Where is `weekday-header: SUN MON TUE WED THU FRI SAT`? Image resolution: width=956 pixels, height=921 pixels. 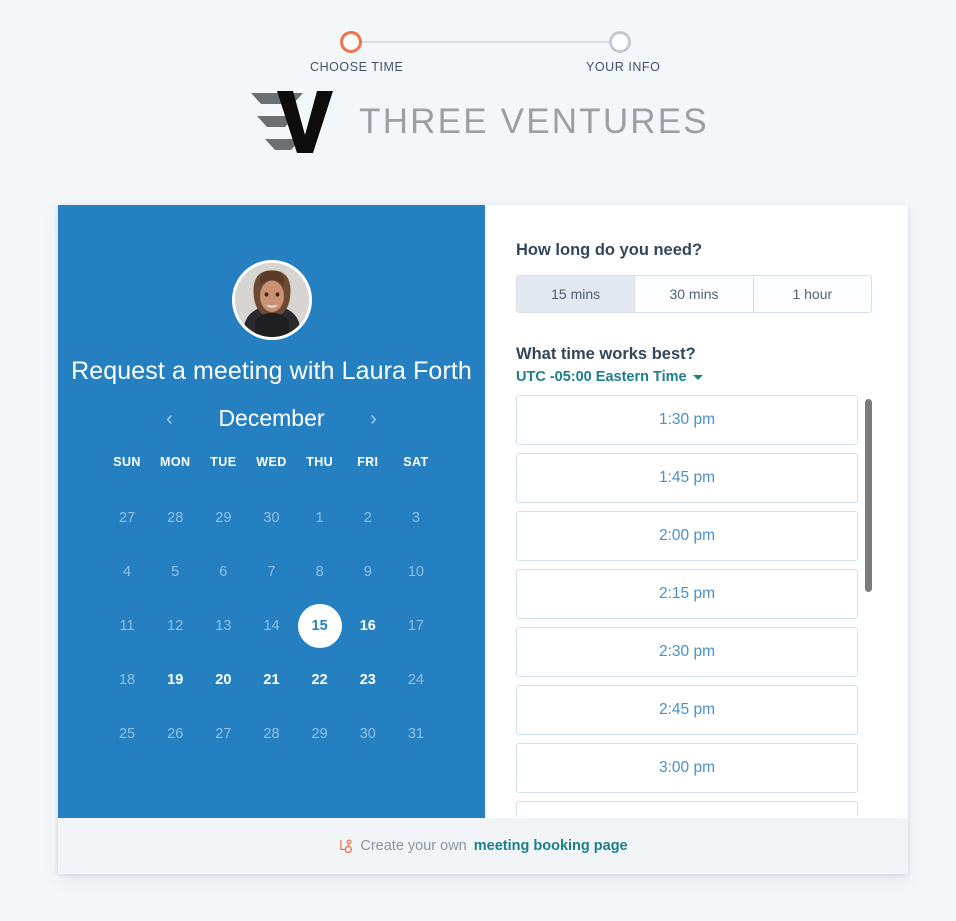 weekday-header: SUN MON TUE WED THU FRI SAT is located at coordinates (271, 473).